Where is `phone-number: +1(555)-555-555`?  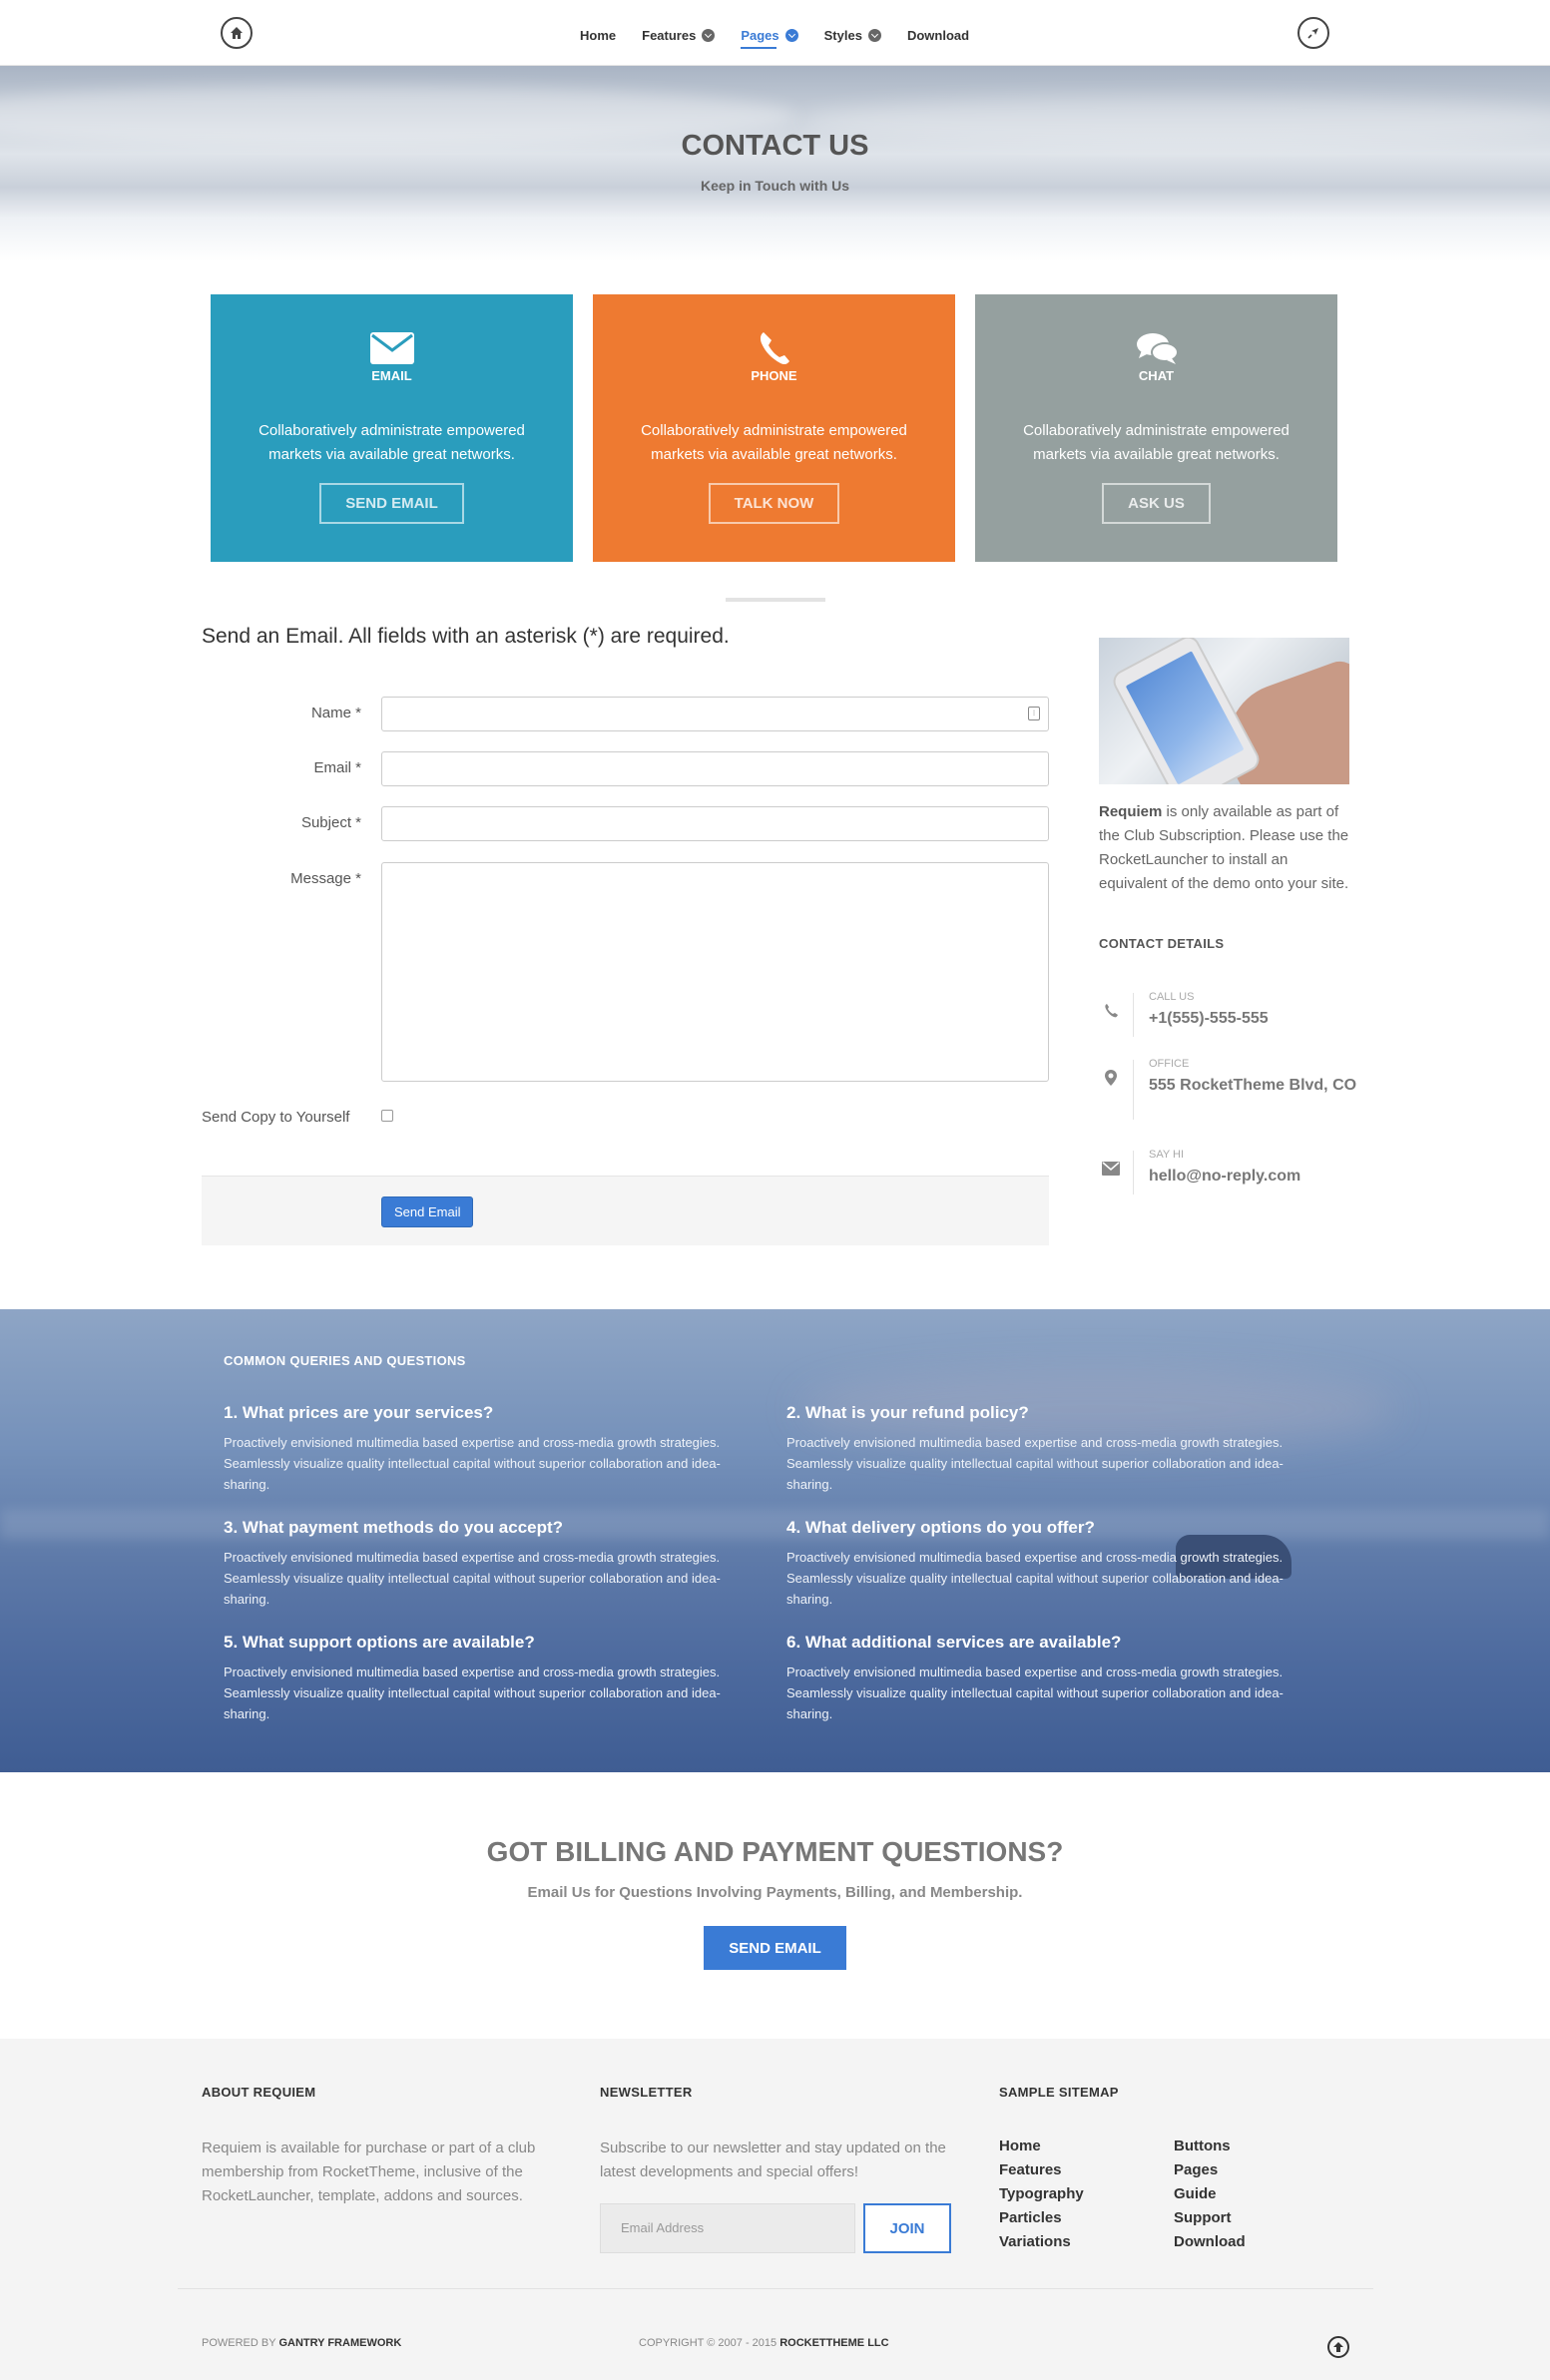
phone-number: +1(555)-555-555 is located at coordinates (1253, 1019).